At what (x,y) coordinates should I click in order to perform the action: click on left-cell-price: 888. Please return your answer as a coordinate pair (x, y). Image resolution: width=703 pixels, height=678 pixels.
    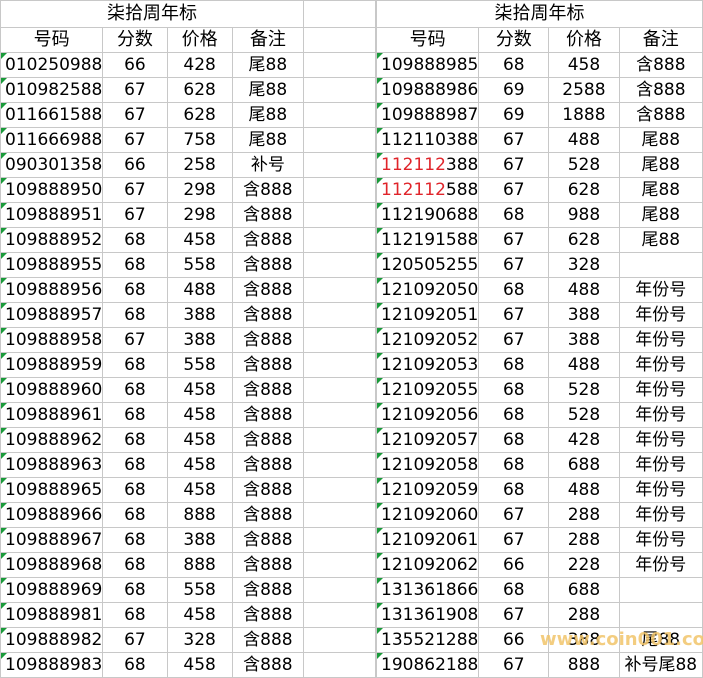
    Looking at the image, I should click on (199, 515).